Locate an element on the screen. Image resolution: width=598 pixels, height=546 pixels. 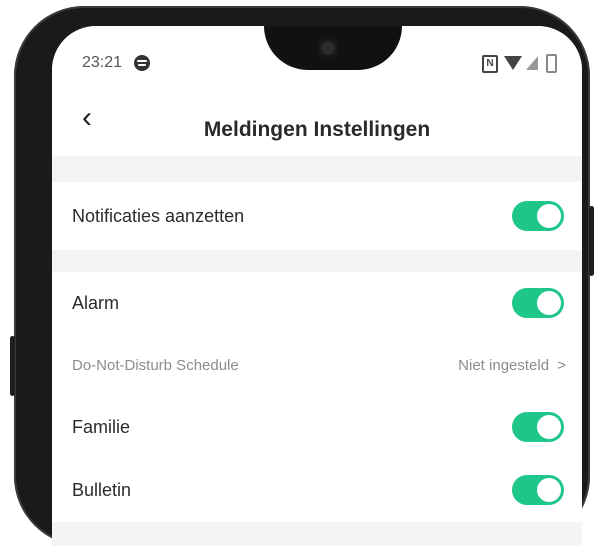
spotify-icon is located at coordinates (142, 63).